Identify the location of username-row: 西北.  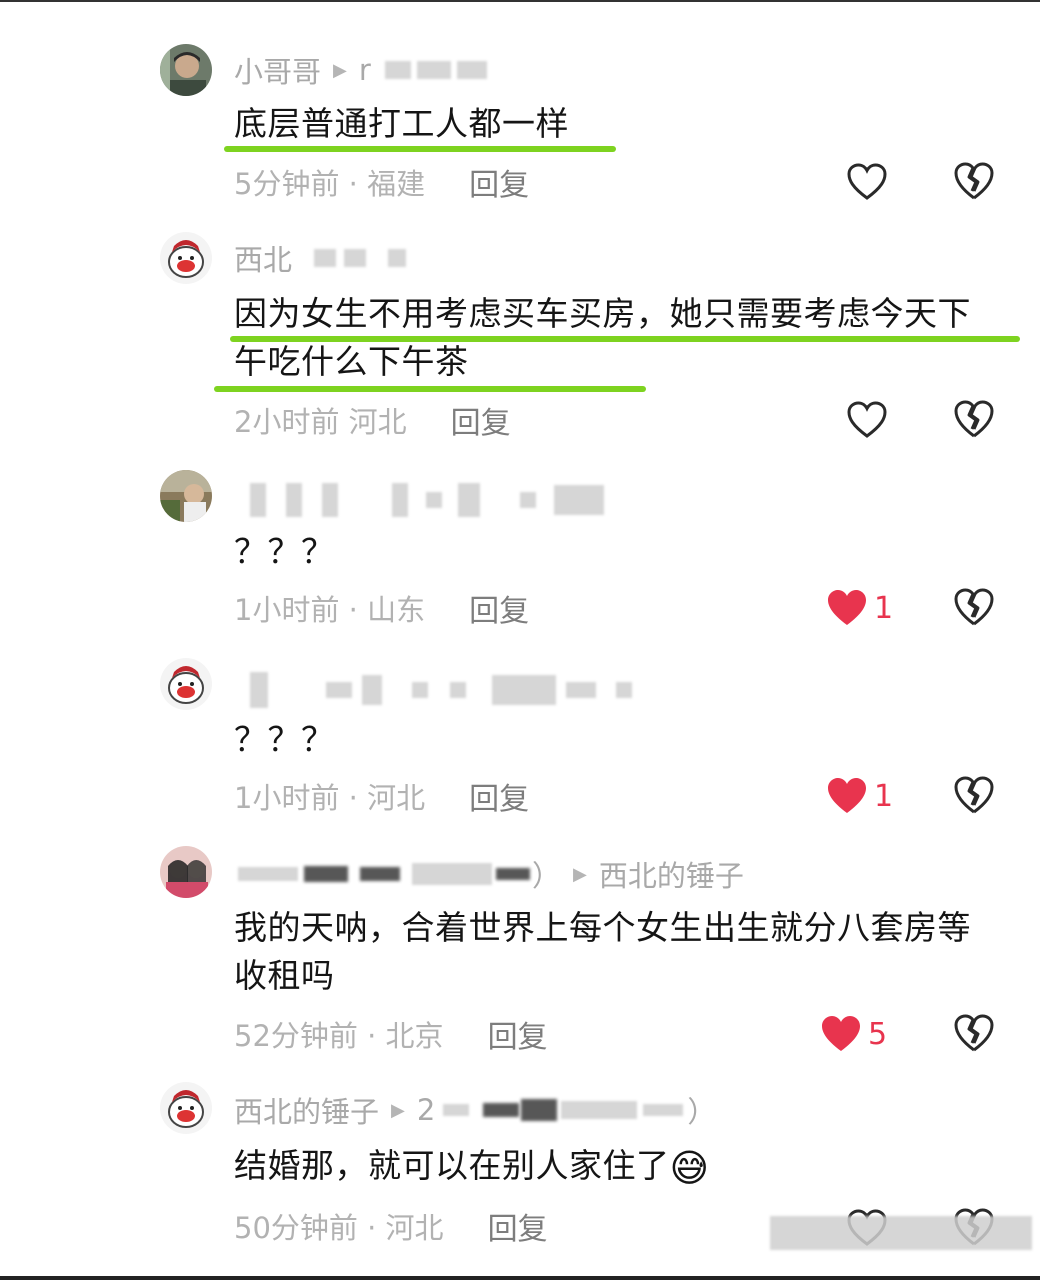
(320, 258).